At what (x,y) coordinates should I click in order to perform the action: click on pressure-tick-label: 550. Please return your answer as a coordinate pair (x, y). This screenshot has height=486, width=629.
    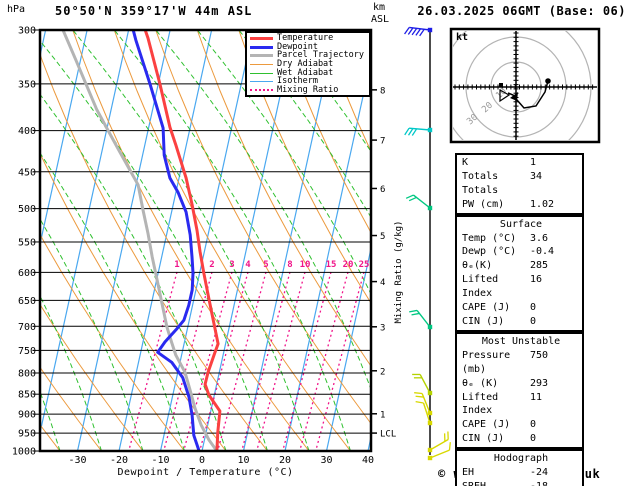
    Looking at the image, I should click on (27, 242).